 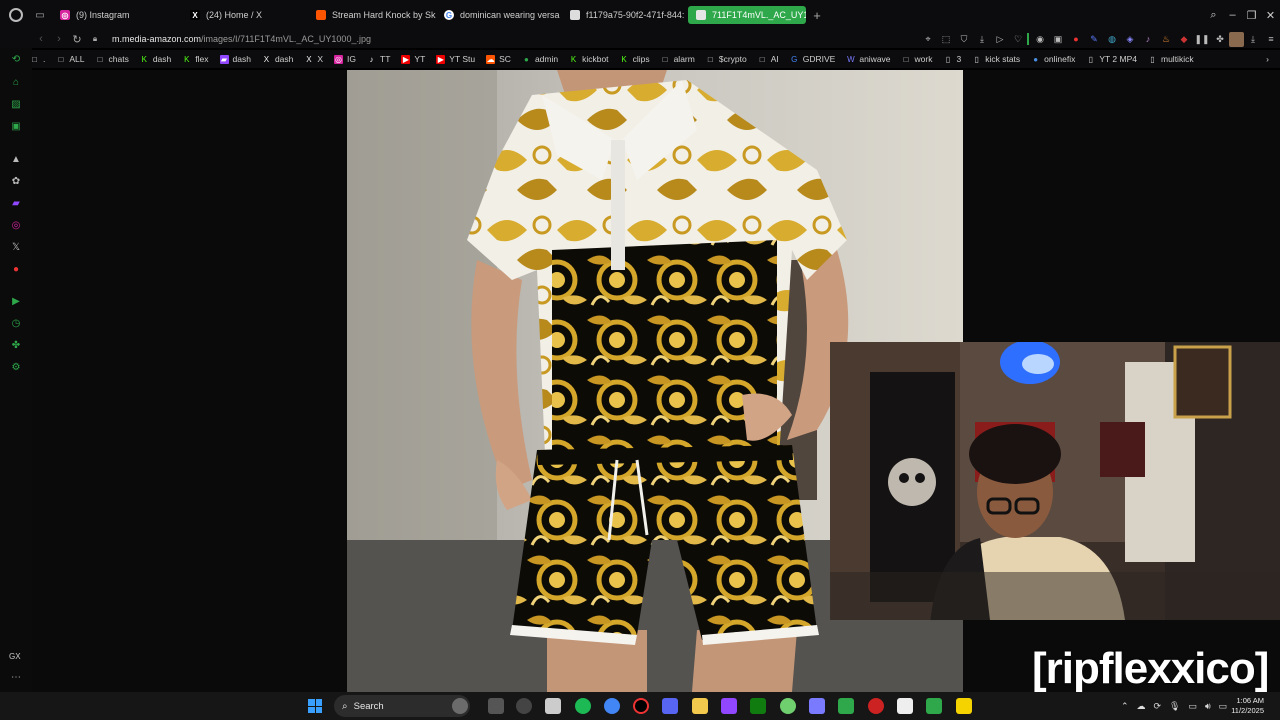 I want to click on play-icon: ▷, so click(x=1000, y=39).